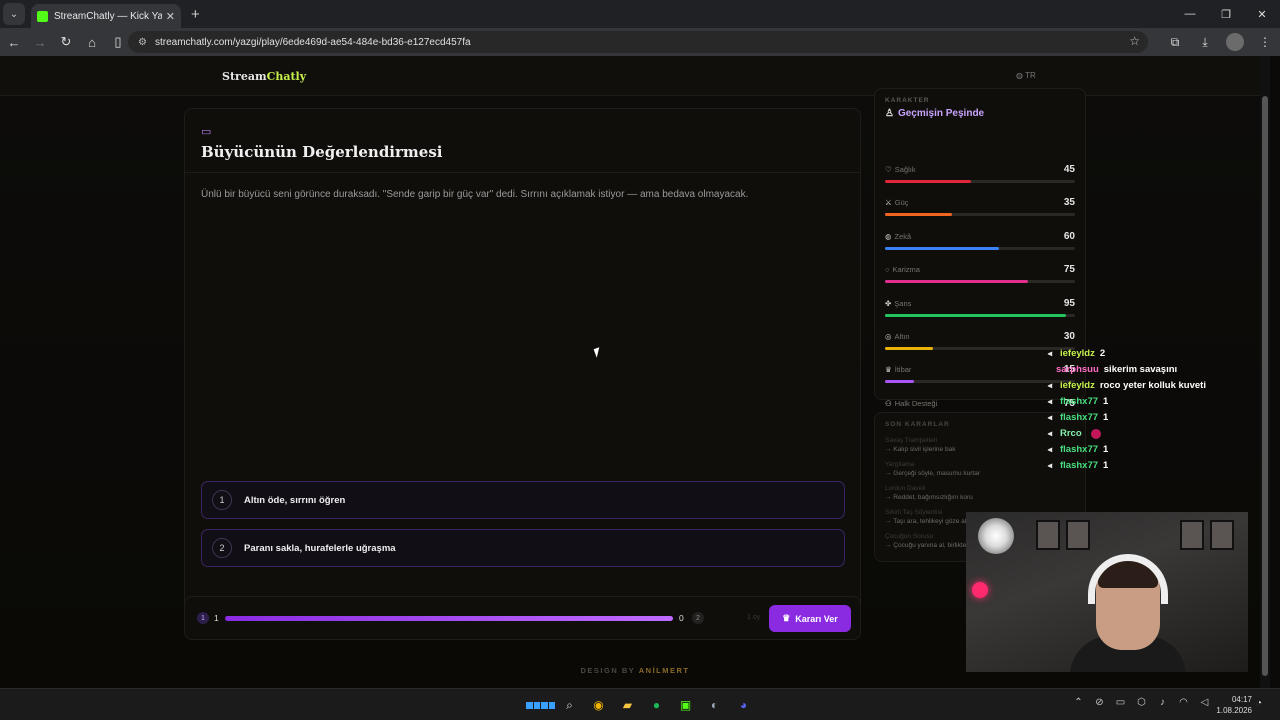  I want to click on choice-option-1: 1 Altın öde, sırrını öğren, so click(523, 500).